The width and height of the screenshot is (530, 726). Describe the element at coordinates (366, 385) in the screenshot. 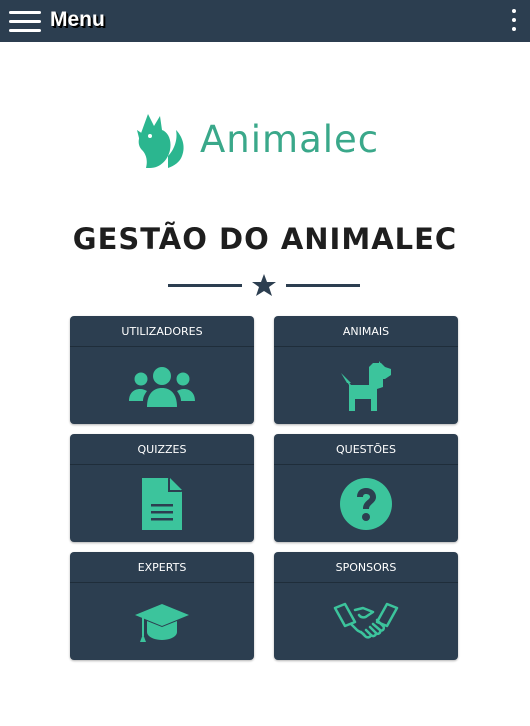

I see `dog-icon` at that location.